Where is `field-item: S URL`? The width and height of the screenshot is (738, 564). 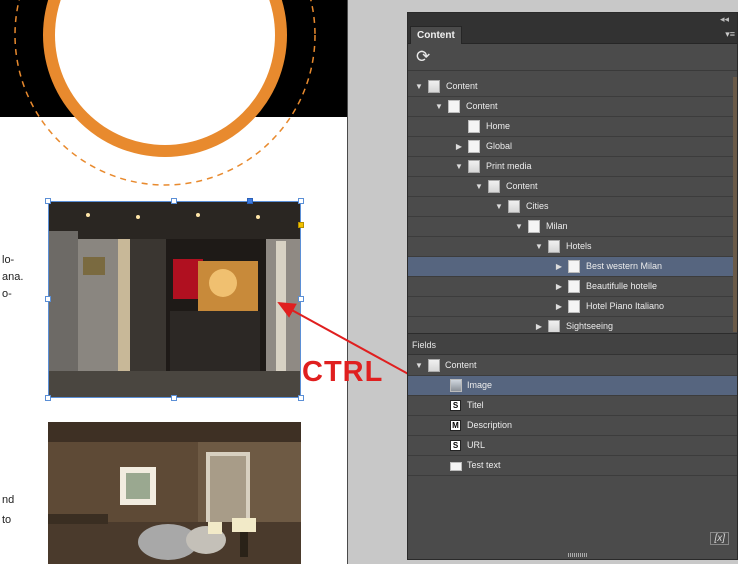 field-item: S URL is located at coordinates (572, 446).